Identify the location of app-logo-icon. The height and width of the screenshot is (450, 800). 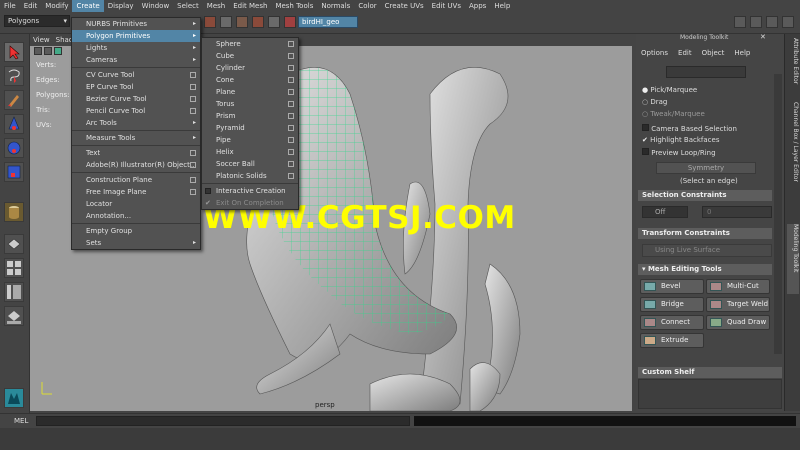
(14, 398).